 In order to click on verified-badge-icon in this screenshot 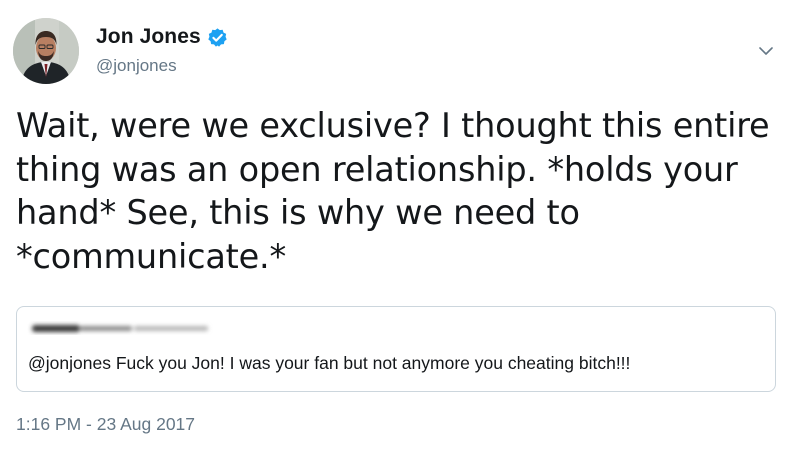, I will do `click(217, 37)`.